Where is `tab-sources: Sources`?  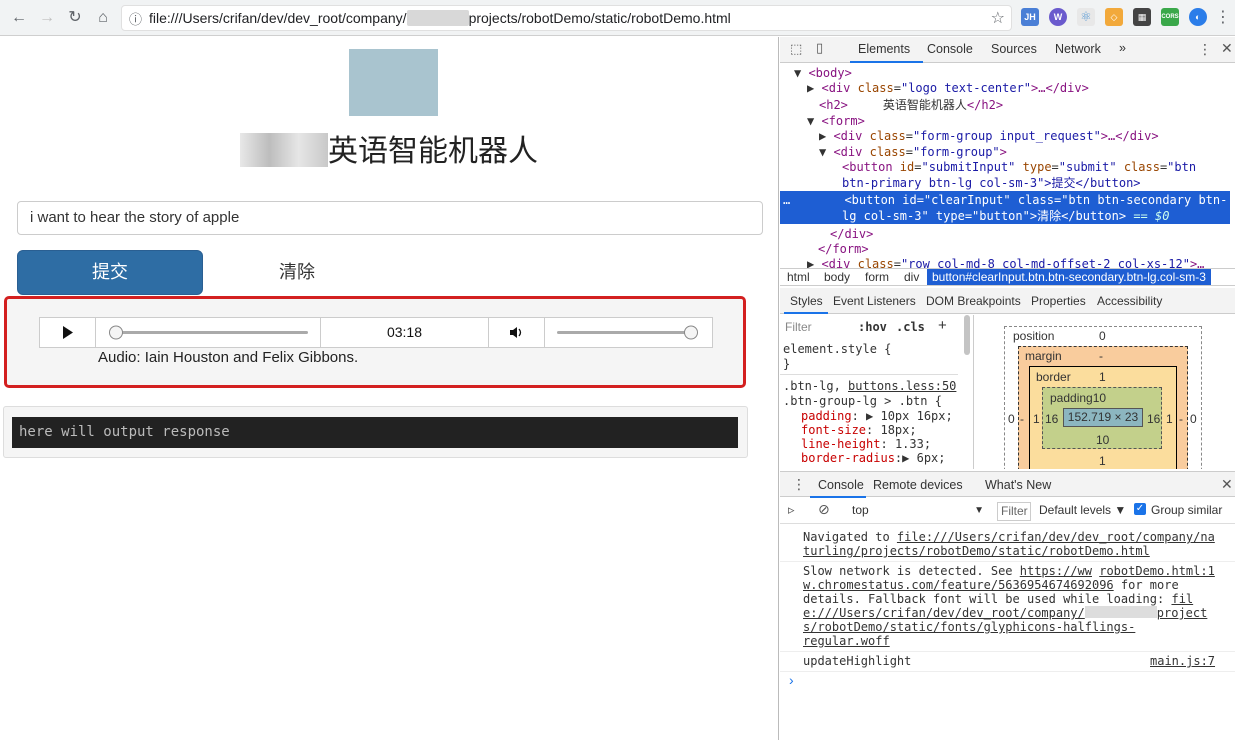
tab-sources: Sources is located at coordinates (1014, 49).